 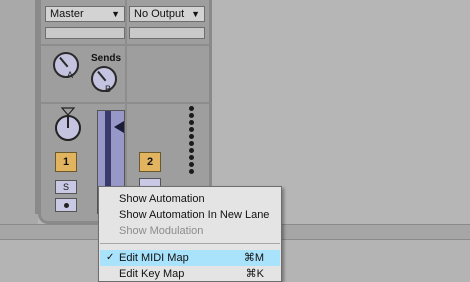 What do you see at coordinates (162, 199) in the screenshot?
I see `menu-item-label: Show Automation` at bounding box center [162, 199].